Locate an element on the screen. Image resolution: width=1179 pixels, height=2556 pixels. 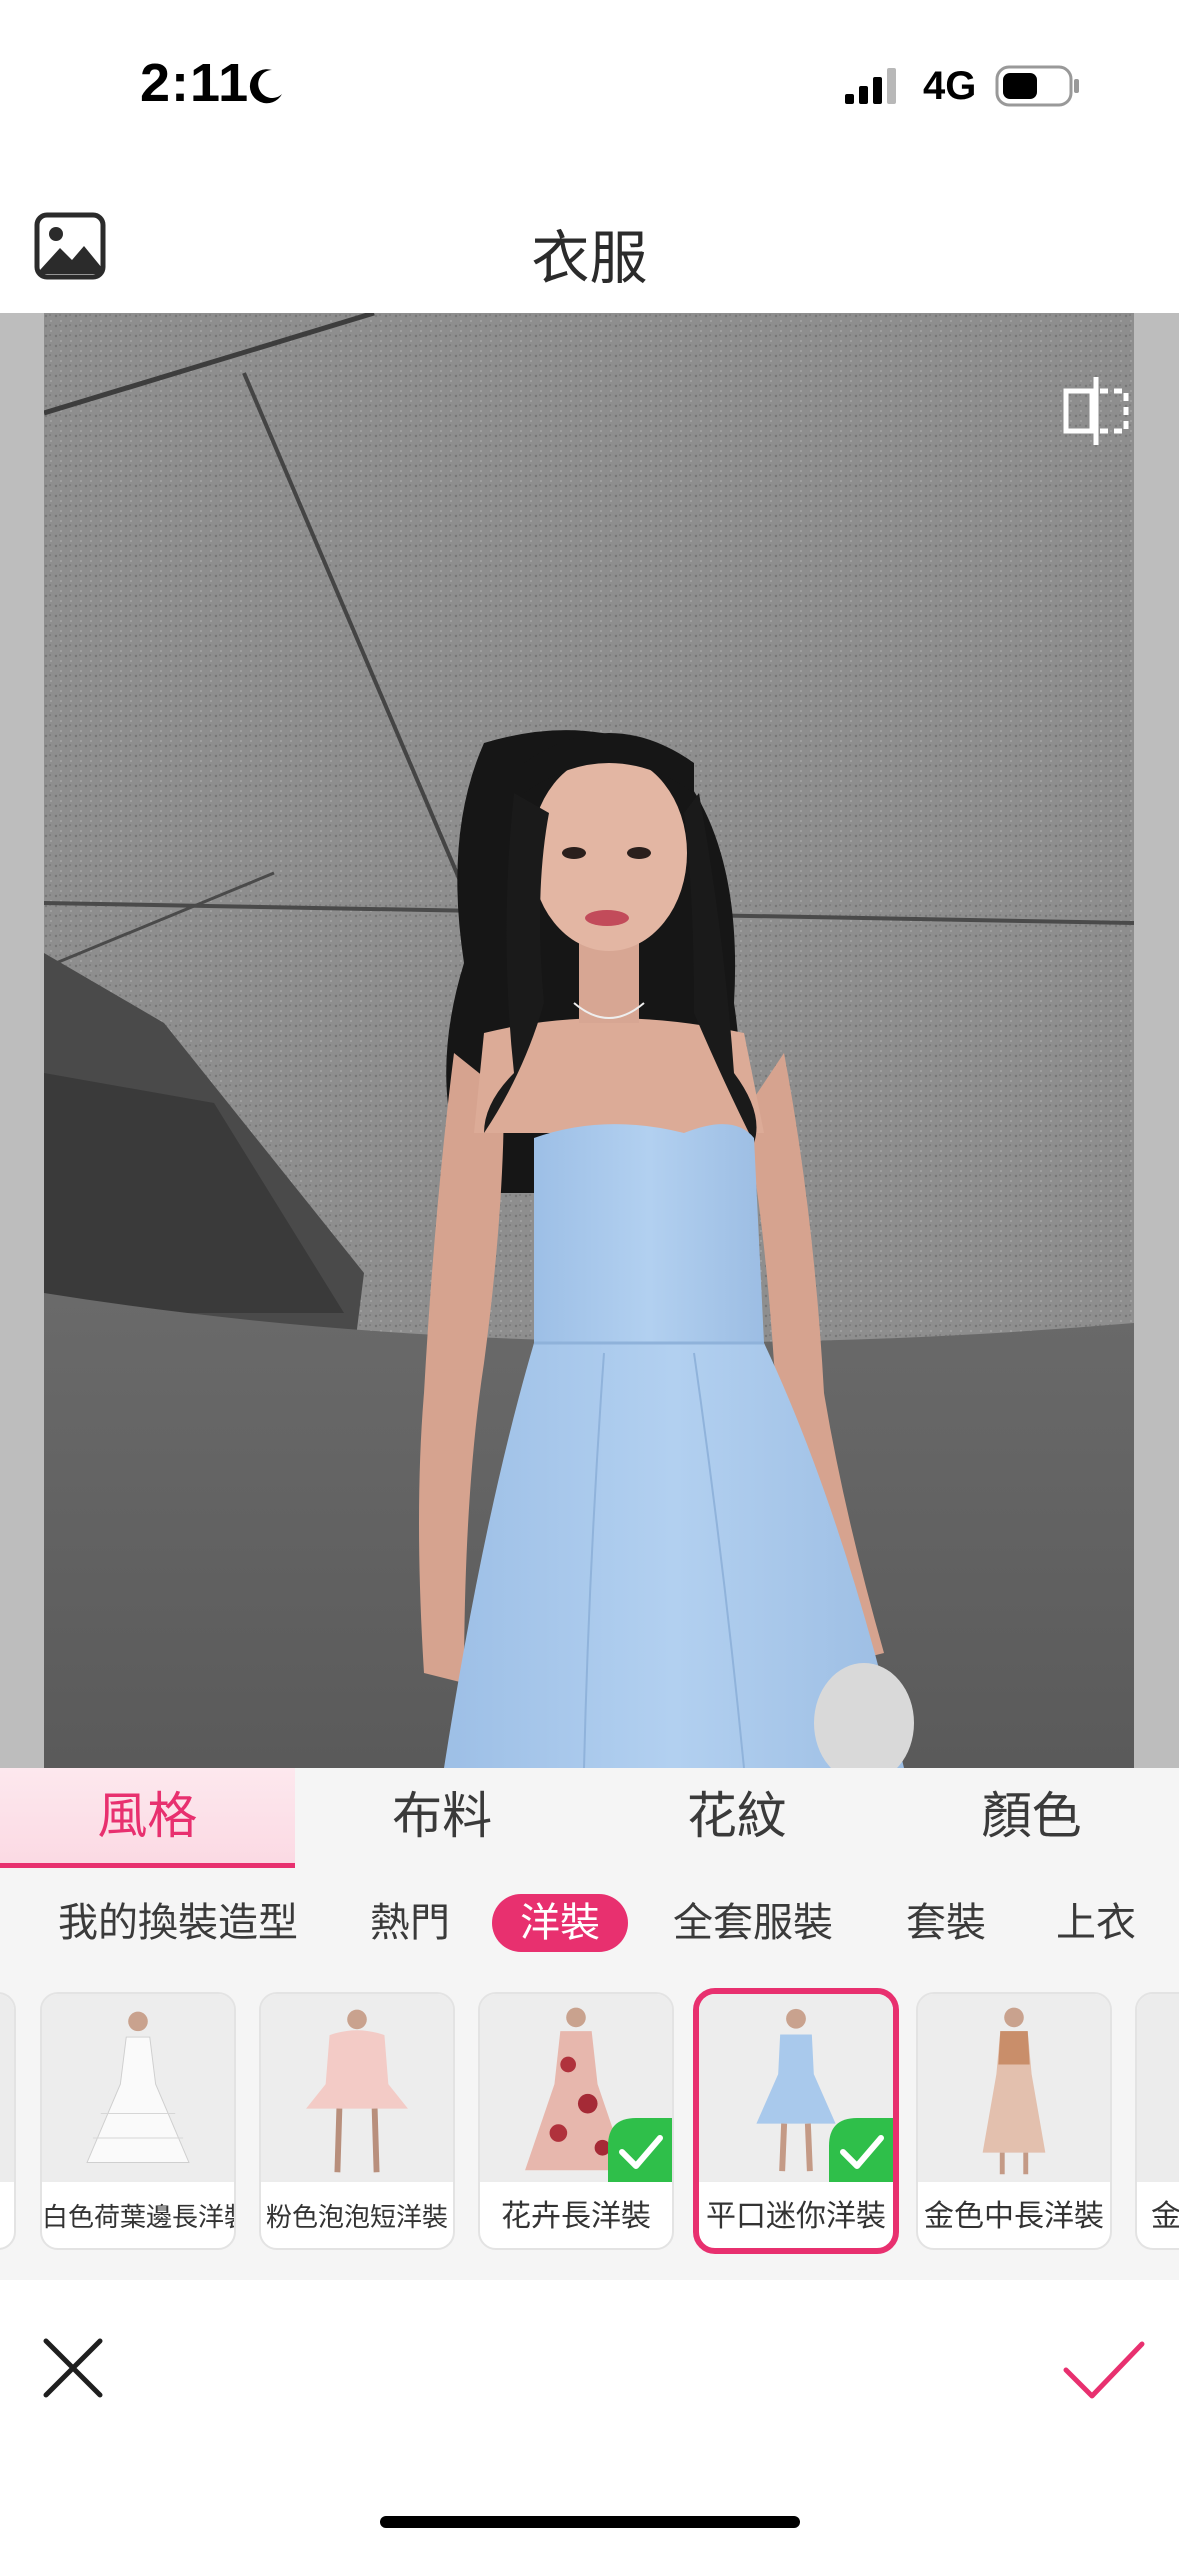
page-title: 衣服 is located at coordinates (589, 258).